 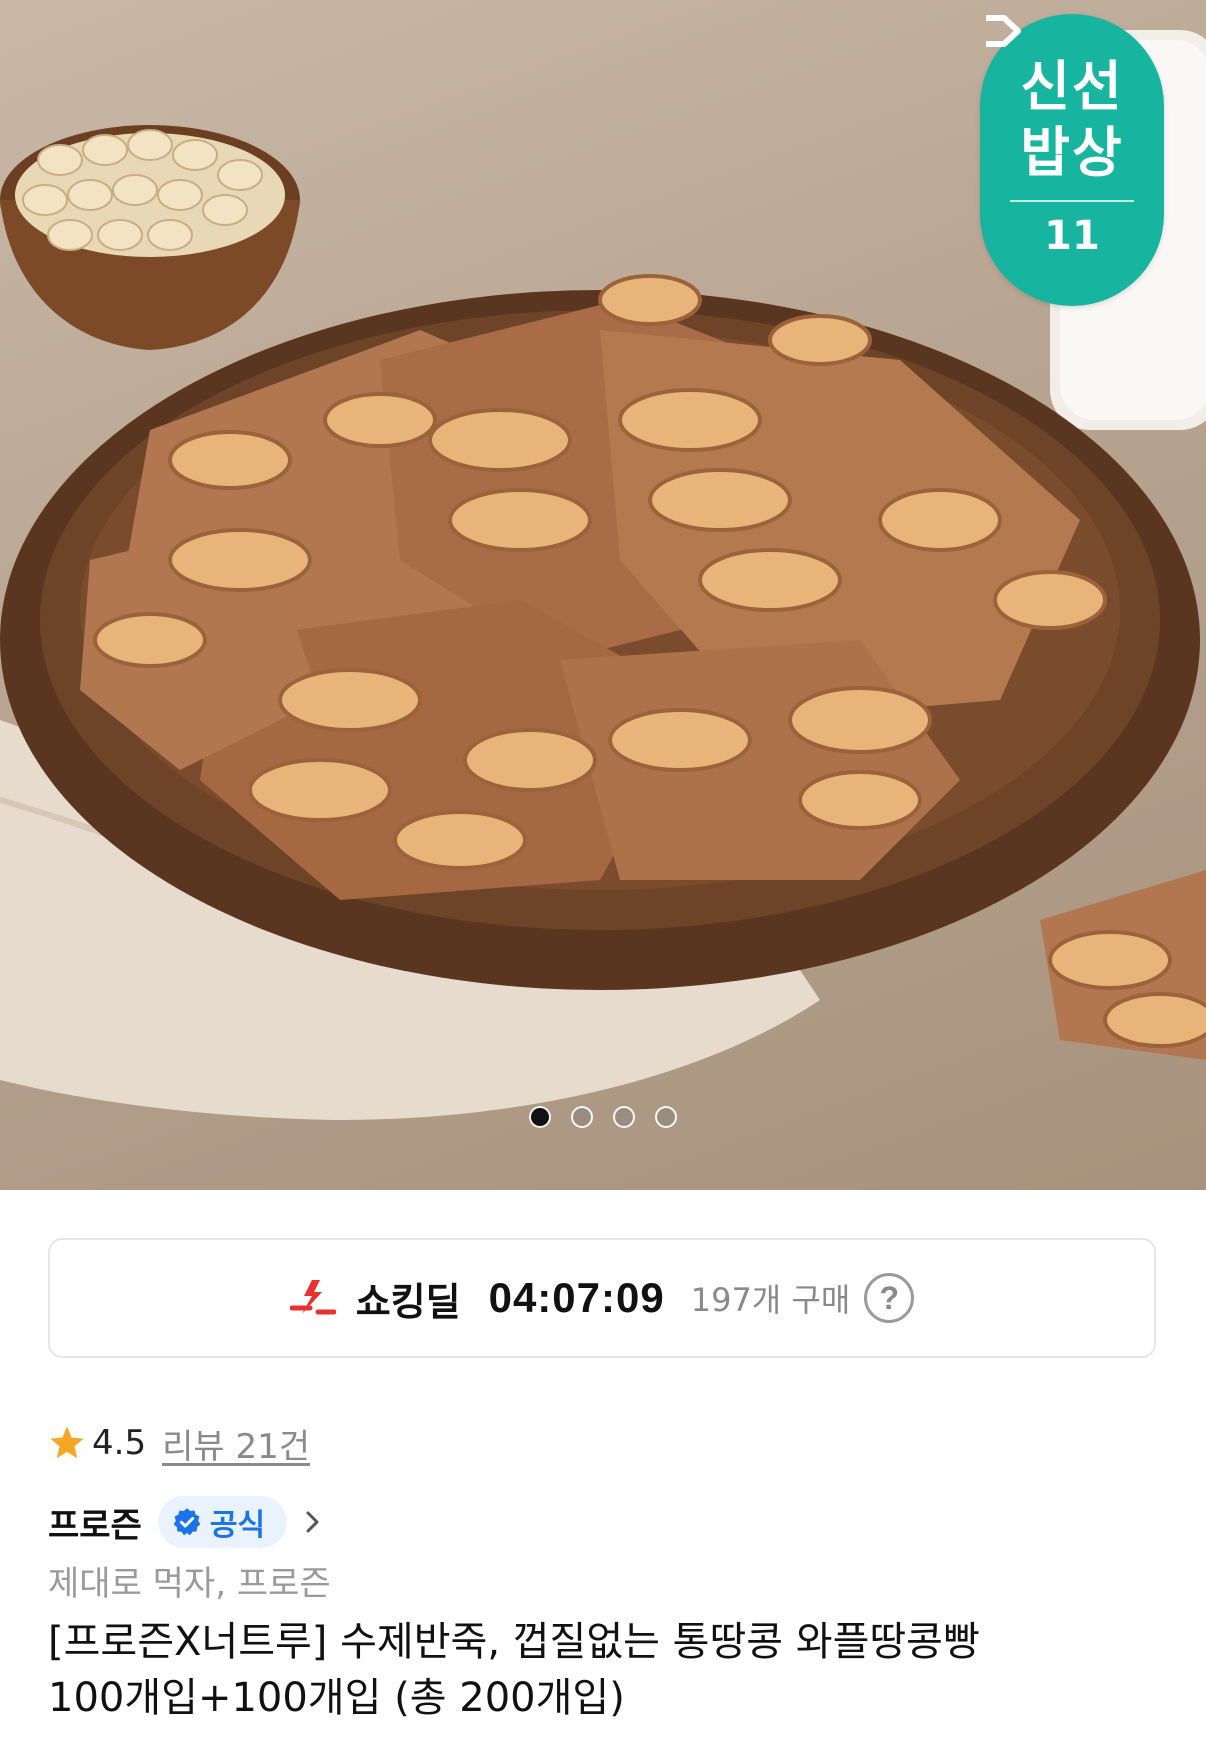 I want to click on rating-summary: 4.5 리뷰 21건, so click(x=179, y=1443).